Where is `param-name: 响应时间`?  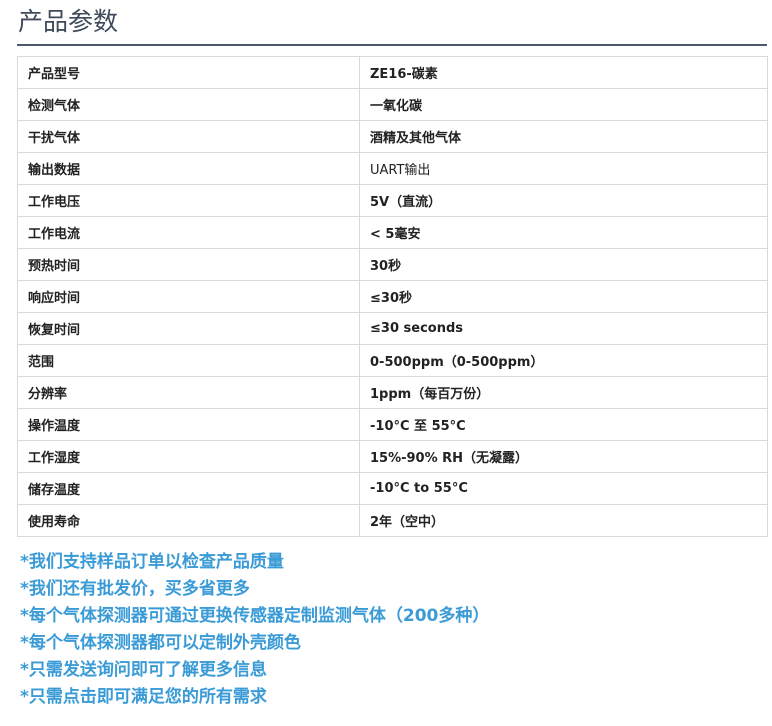
param-name: 响应时间 is located at coordinates (188, 296).